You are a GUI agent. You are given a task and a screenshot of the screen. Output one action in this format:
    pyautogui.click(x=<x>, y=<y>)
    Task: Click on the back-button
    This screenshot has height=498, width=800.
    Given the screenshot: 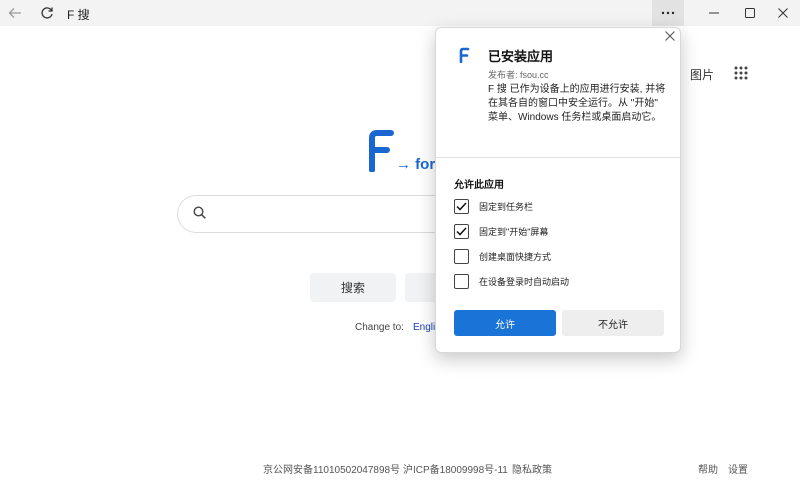 What is the action you would take?
    pyautogui.click(x=15, y=13)
    